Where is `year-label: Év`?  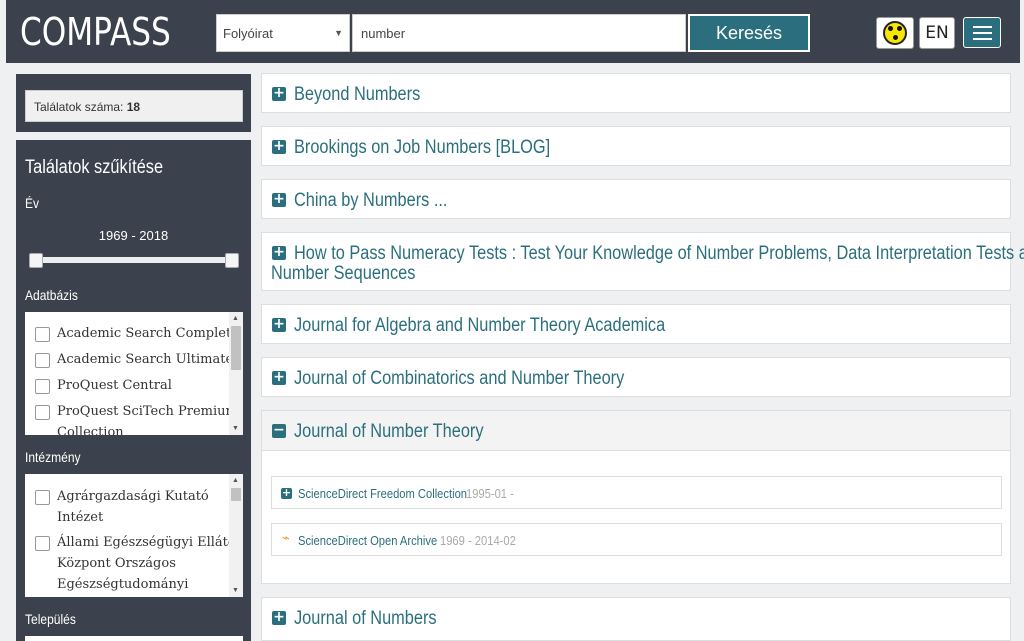
year-label: Év is located at coordinates (32, 203).